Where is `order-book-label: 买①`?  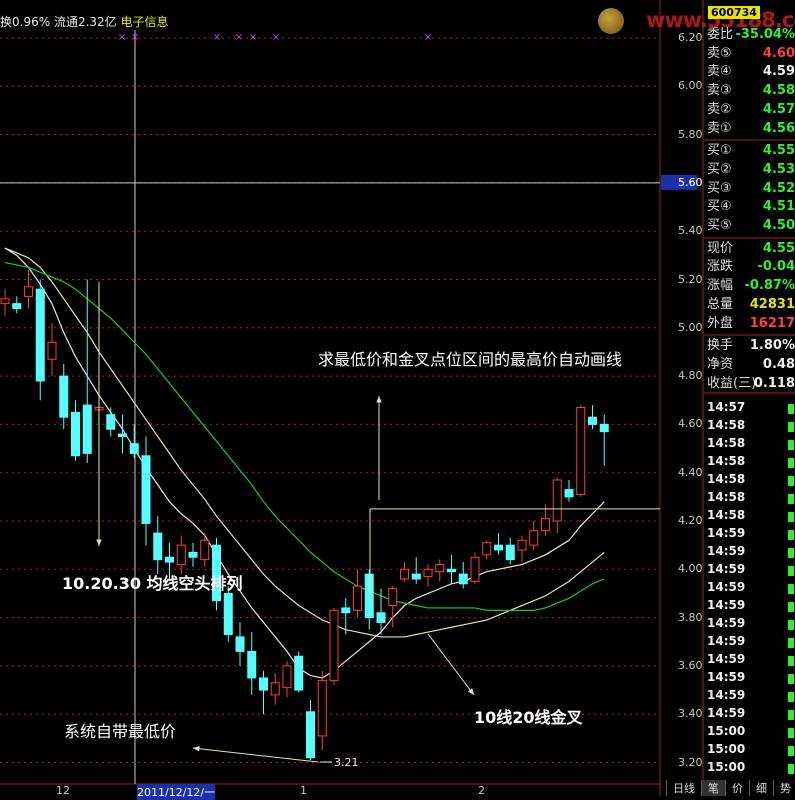 order-book-label: 买① is located at coordinates (719, 151).